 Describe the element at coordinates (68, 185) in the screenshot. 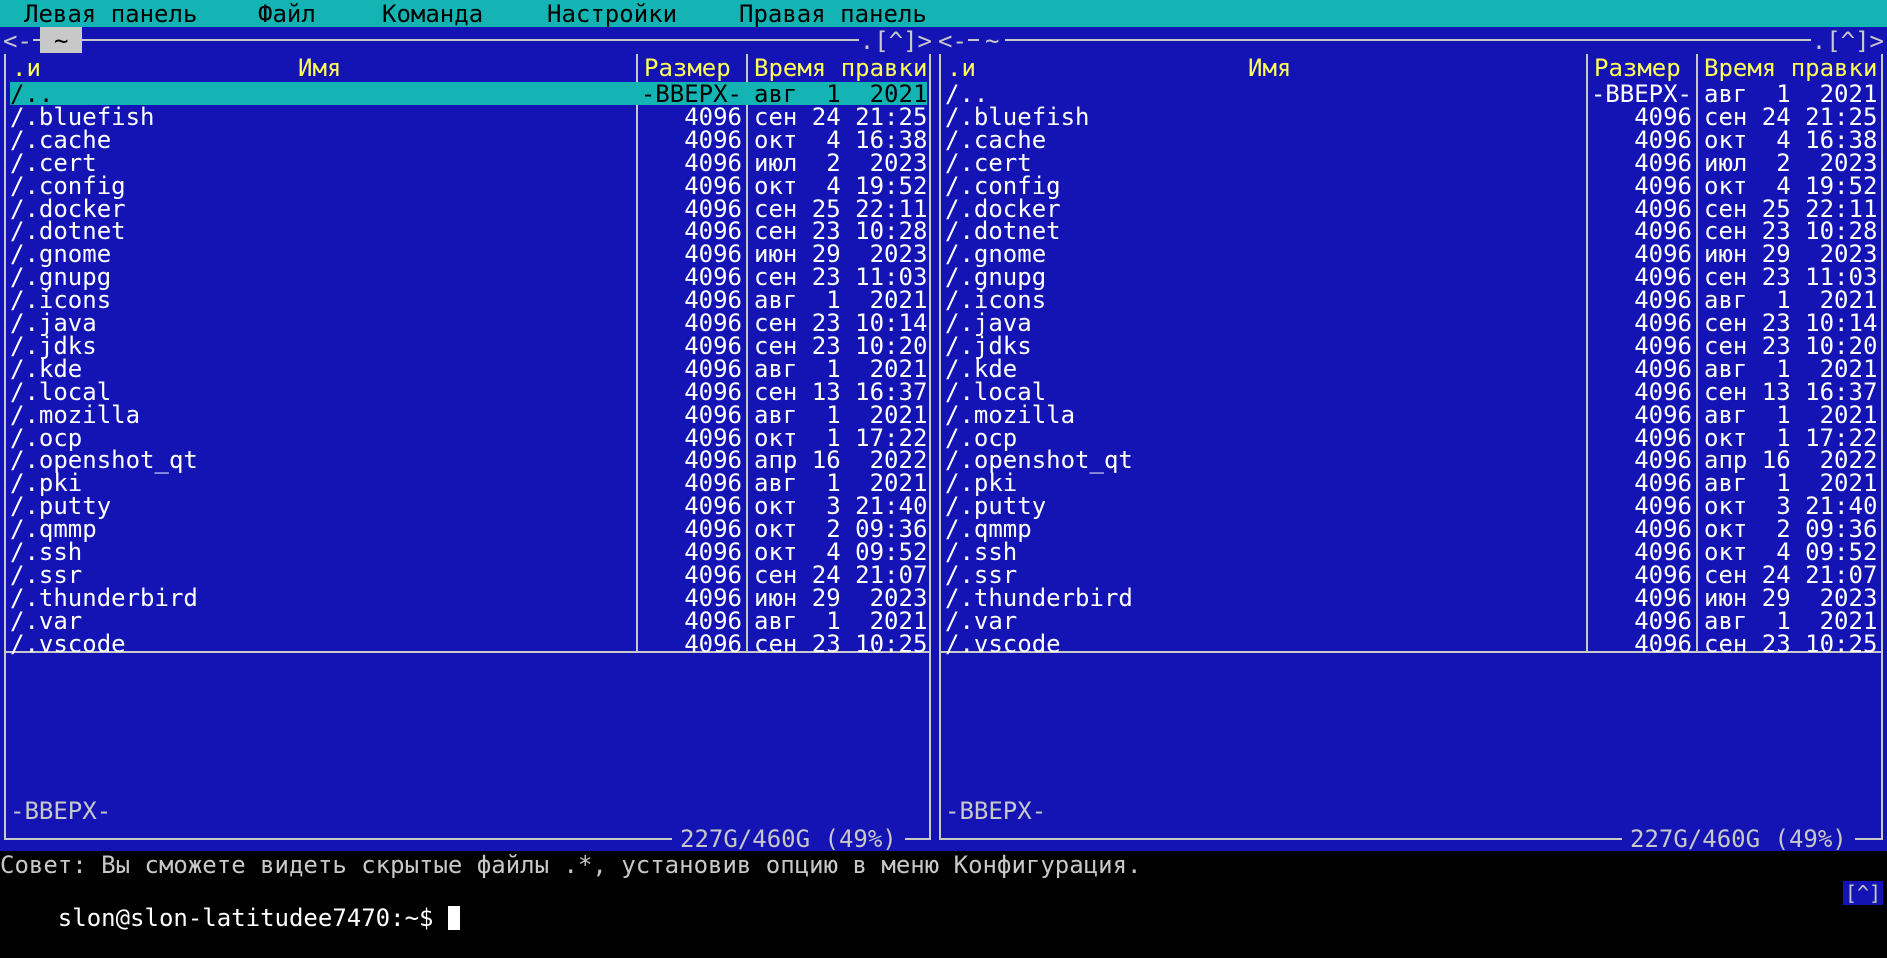

I see `file-name: /.config` at that location.